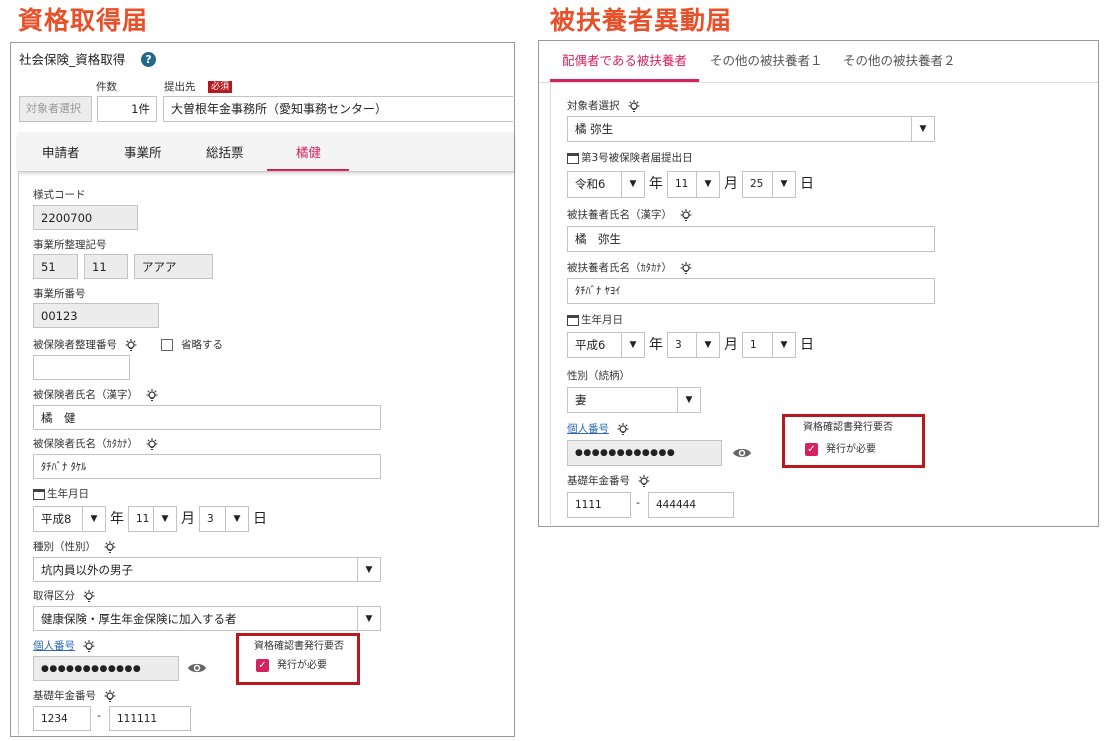 This screenshot has width=1104, height=741. What do you see at coordinates (751, 291) in the screenshot?
I see `dep-name-kana-field: ﾀﾁﾊﾞﾅ ﾔﾖｲ` at bounding box center [751, 291].